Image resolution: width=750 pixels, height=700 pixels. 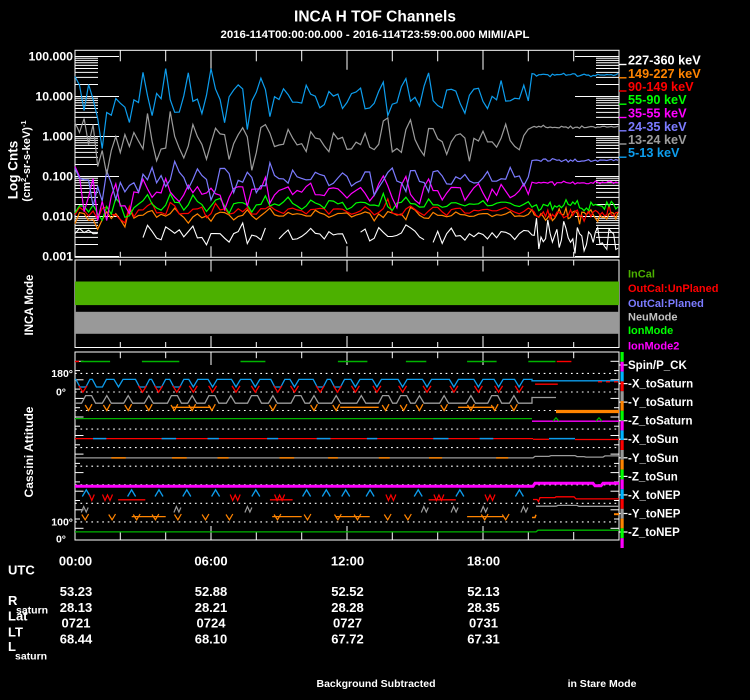 I want to click on svg-text: NeuMode, so click(x=653, y=317).